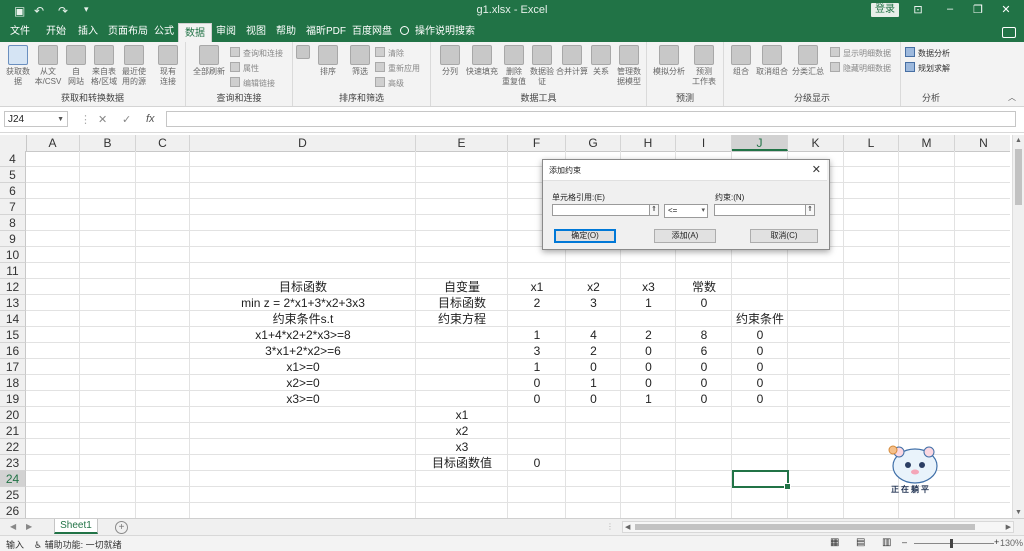 This screenshot has width=1024, height=551. I want to click on cell-h17: 0, so click(648, 367).